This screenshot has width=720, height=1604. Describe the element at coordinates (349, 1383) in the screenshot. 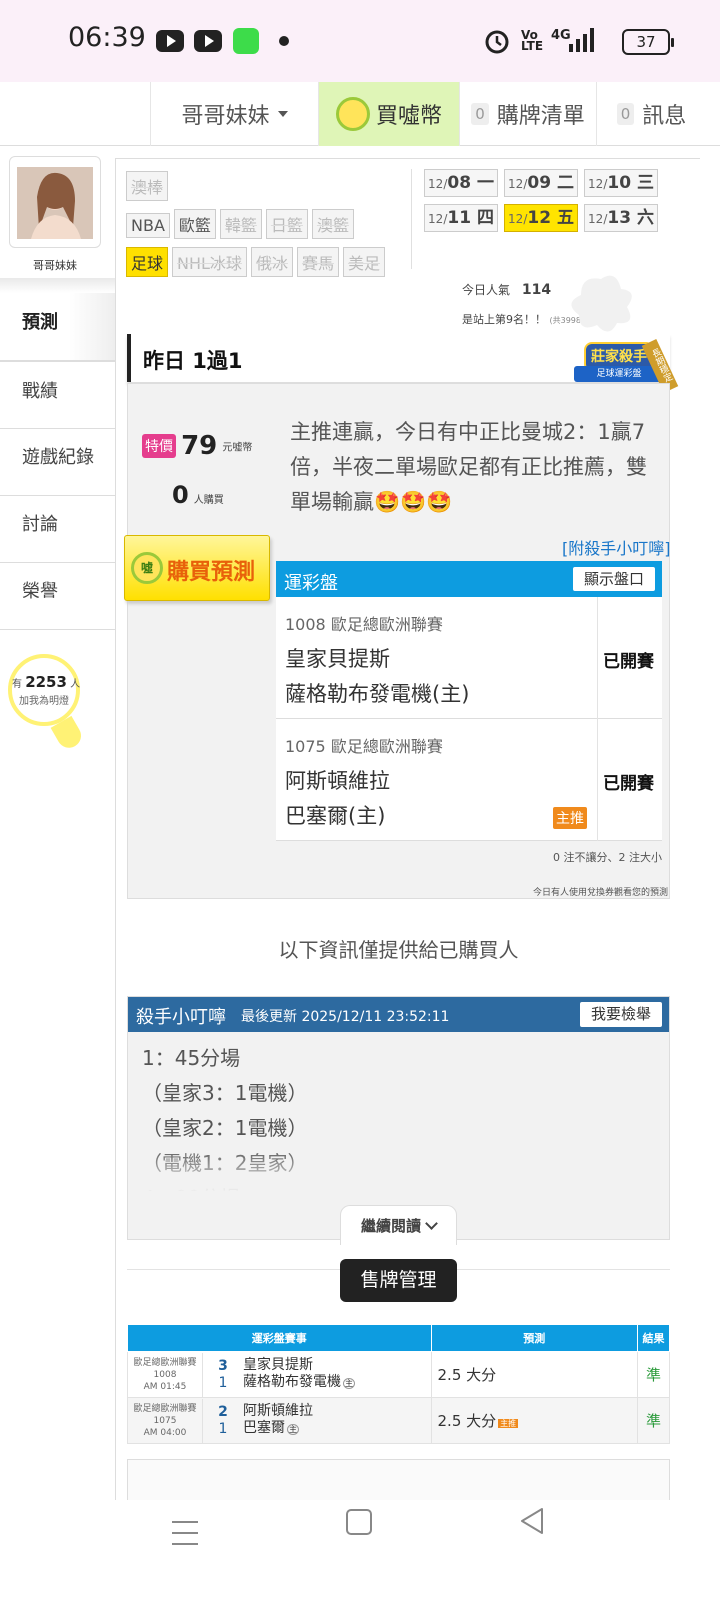

I see `host-badge: 主` at that location.